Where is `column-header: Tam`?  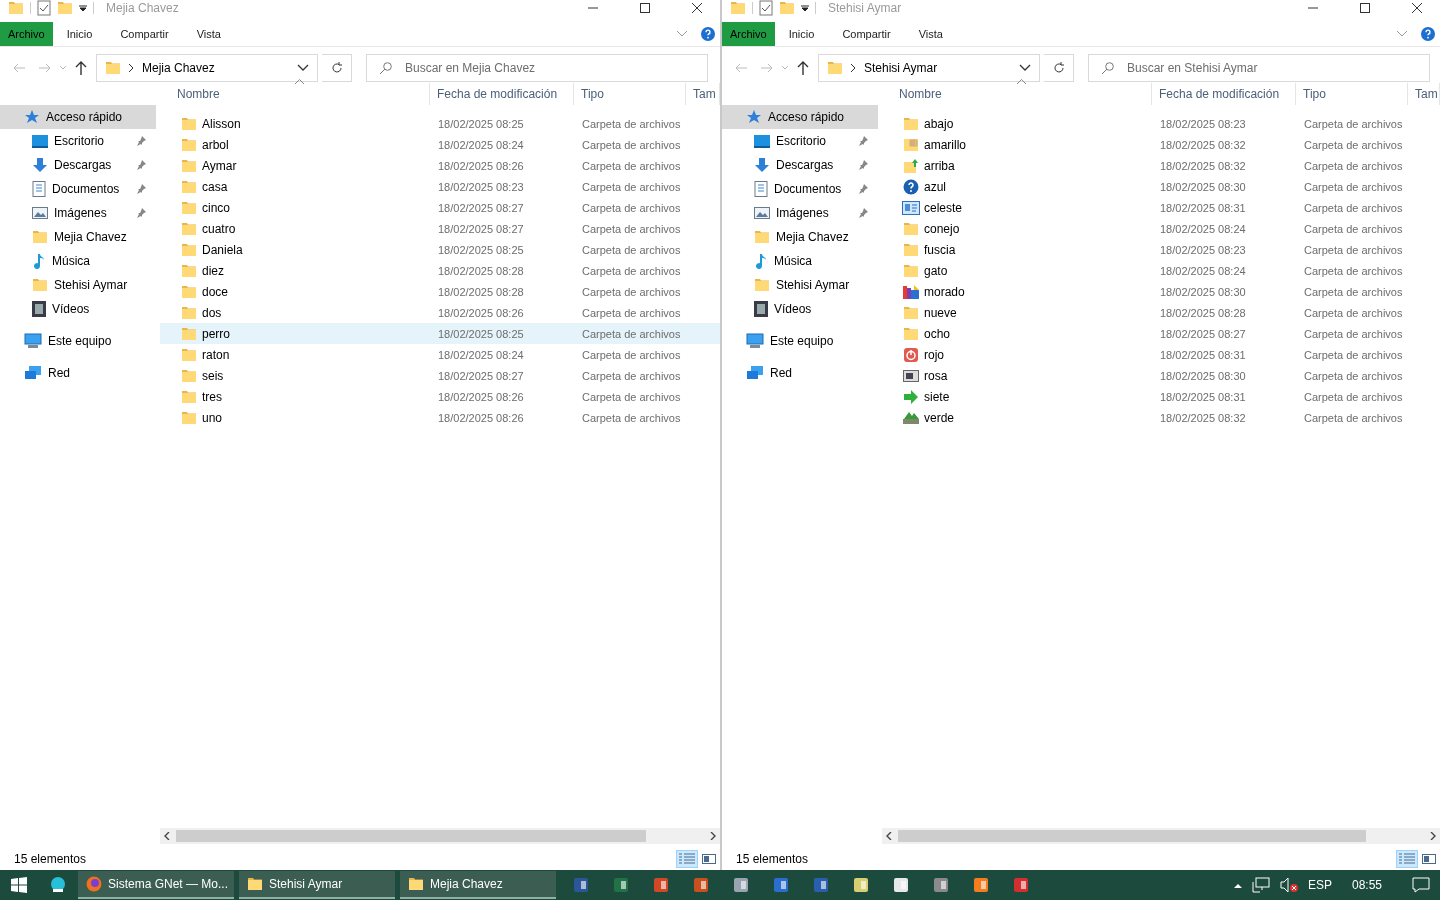
column-header: Tam is located at coordinates (1424, 94).